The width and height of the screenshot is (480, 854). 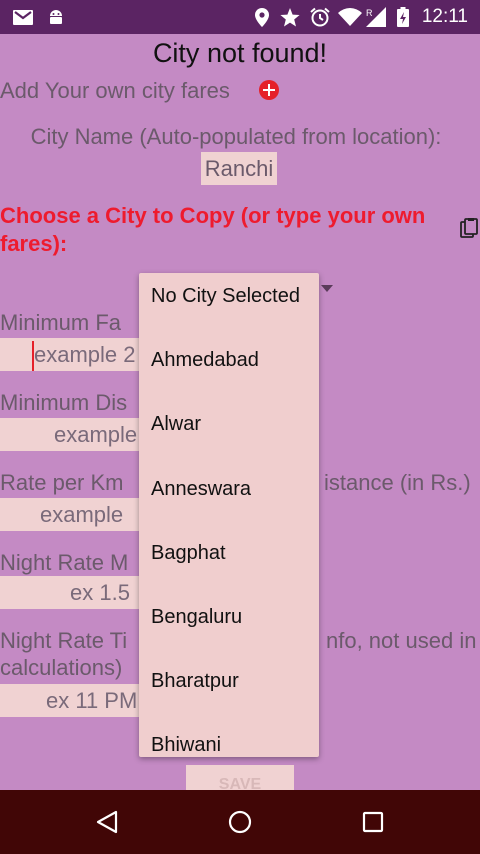 What do you see at coordinates (33, 356) in the screenshot?
I see `text-cursor` at bounding box center [33, 356].